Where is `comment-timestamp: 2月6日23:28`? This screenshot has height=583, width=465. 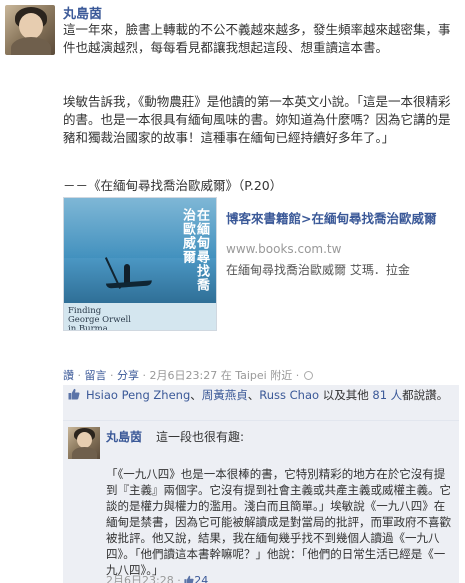 comment-timestamp: 2月6日23:28 is located at coordinates (140, 578).